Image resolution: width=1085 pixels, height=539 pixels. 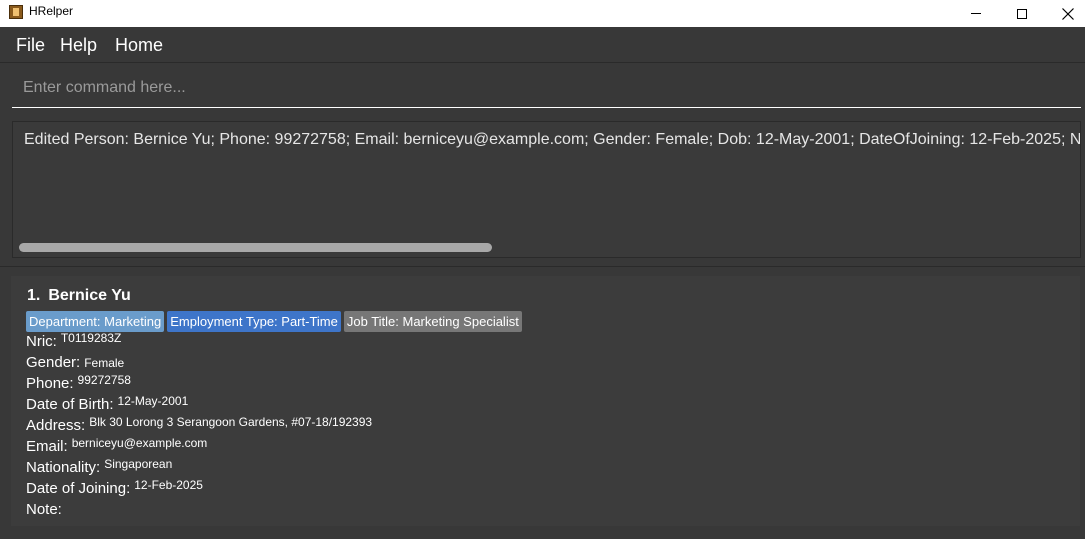 What do you see at coordinates (104, 363) in the screenshot?
I see `gender-value: Female` at bounding box center [104, 363].